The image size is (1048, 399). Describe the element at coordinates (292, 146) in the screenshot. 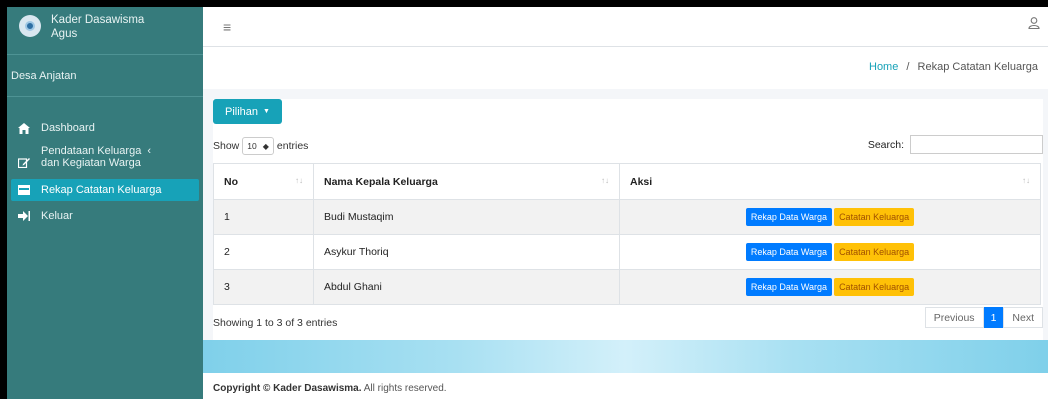

I see `entries-label: entries` at that location.